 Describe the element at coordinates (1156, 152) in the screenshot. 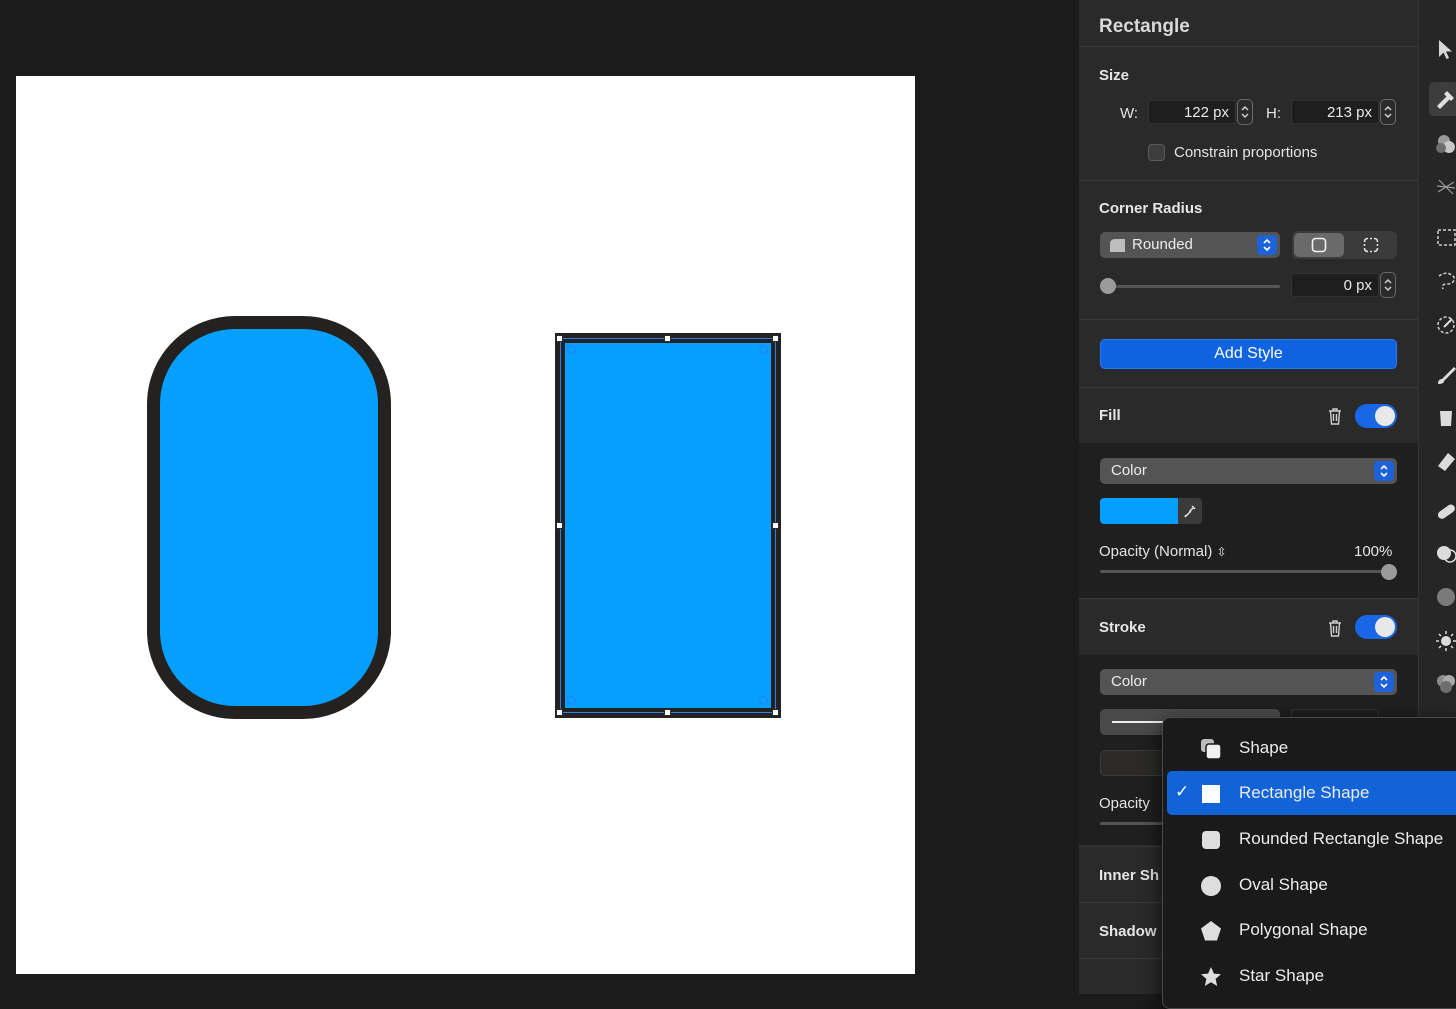

I see `constrain-proportions-checkbox` at that location.